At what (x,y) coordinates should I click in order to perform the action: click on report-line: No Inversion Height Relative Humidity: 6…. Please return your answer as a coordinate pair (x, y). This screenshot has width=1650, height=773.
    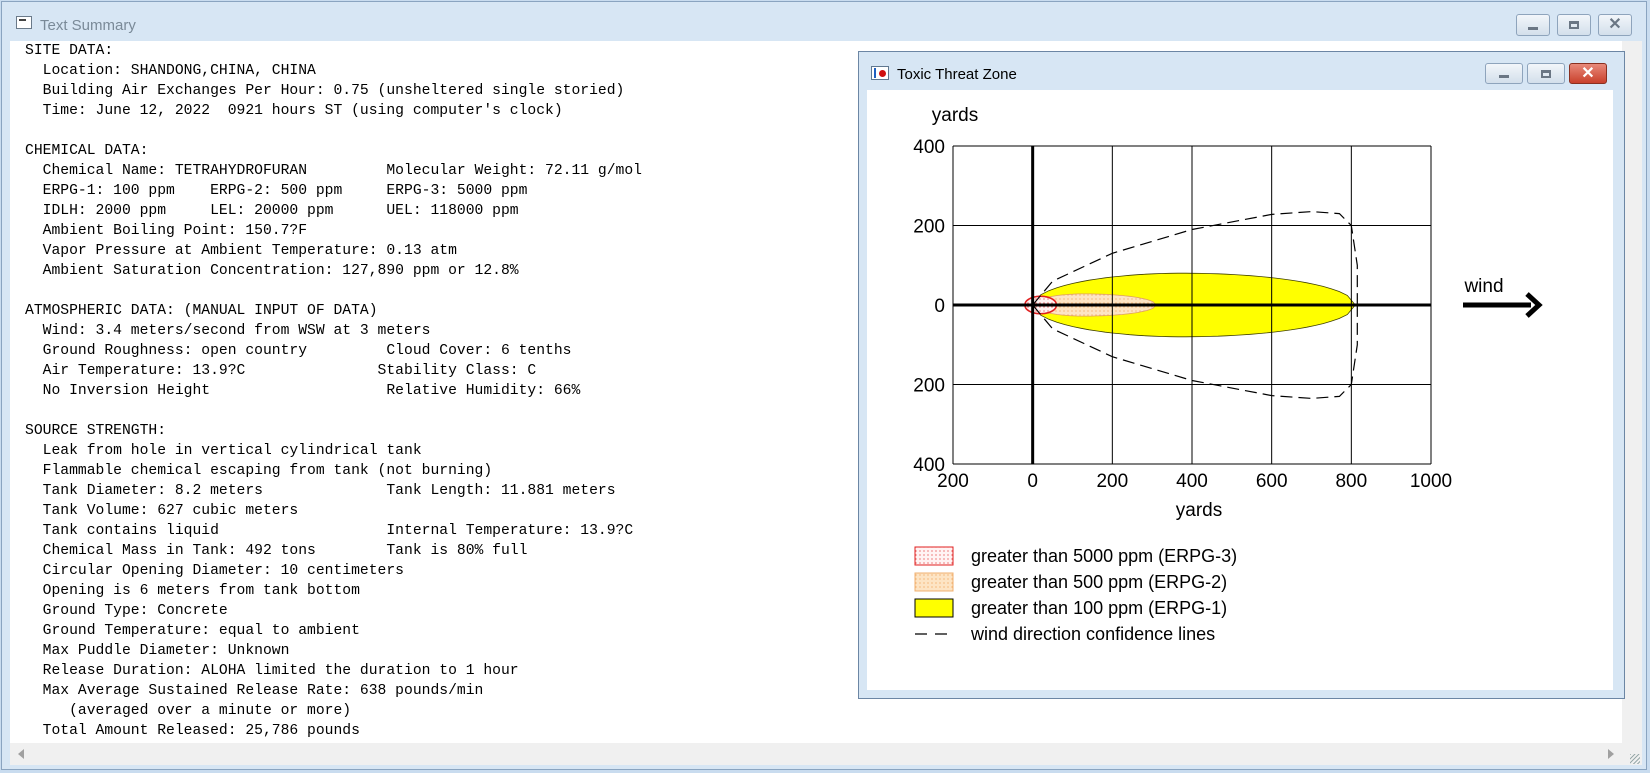
    Looking at the image, I should click on (303, 391).